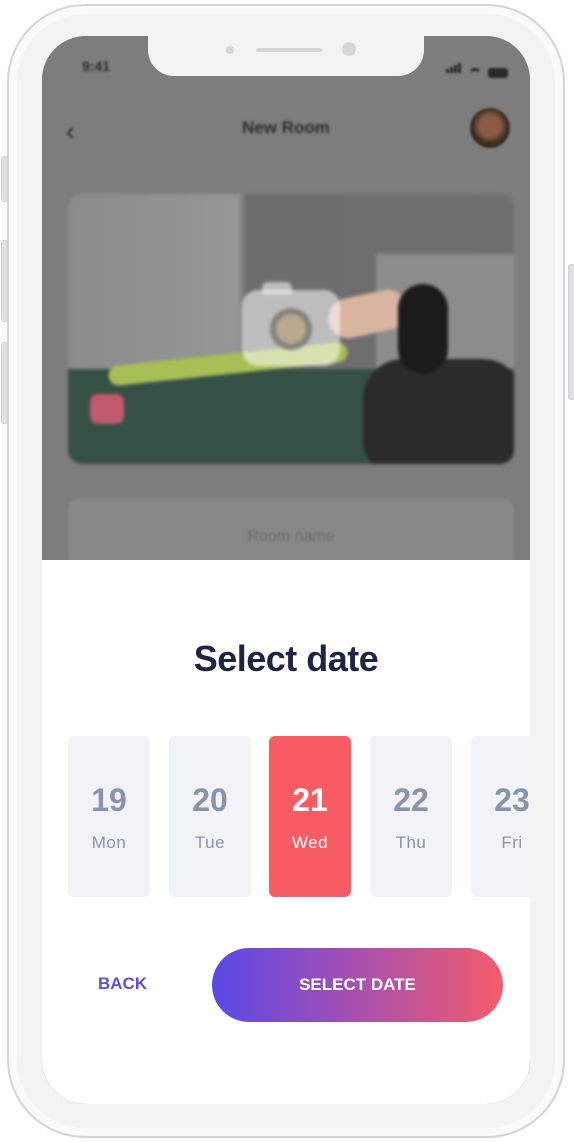  I want to click on date-weekday: Mon, so click(109, 842).